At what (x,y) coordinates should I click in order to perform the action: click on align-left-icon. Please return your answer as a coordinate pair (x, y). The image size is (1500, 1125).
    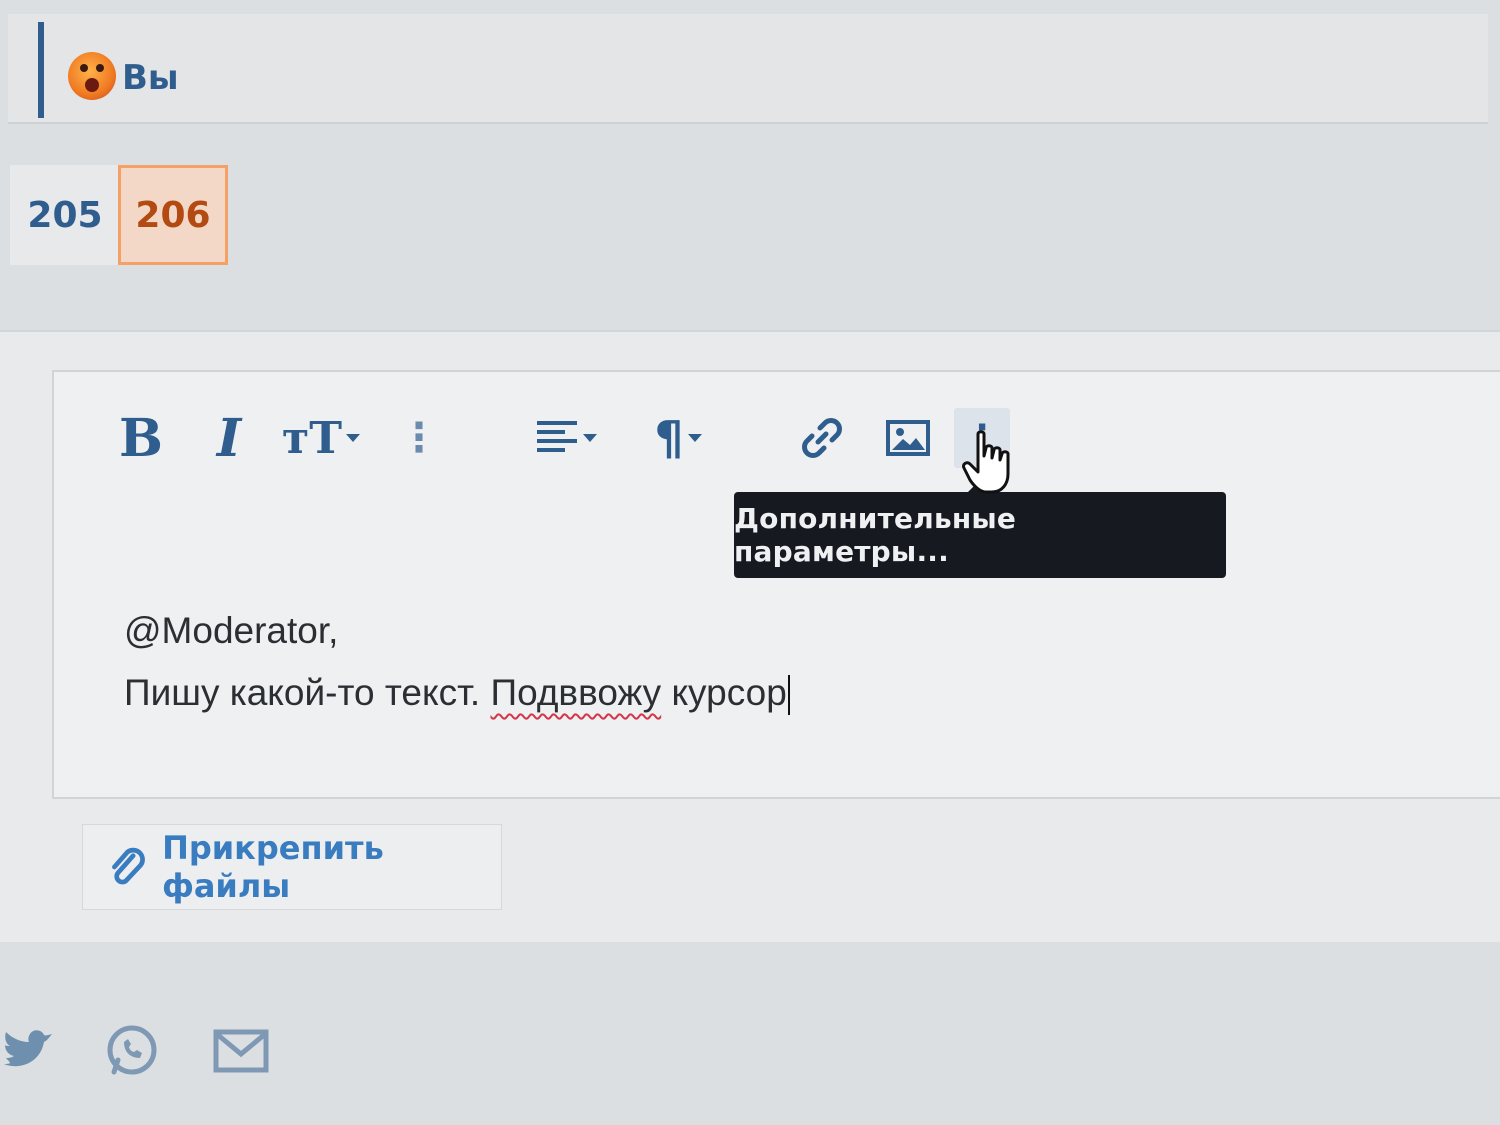
    Looking at the image, I should click on (557, 436).